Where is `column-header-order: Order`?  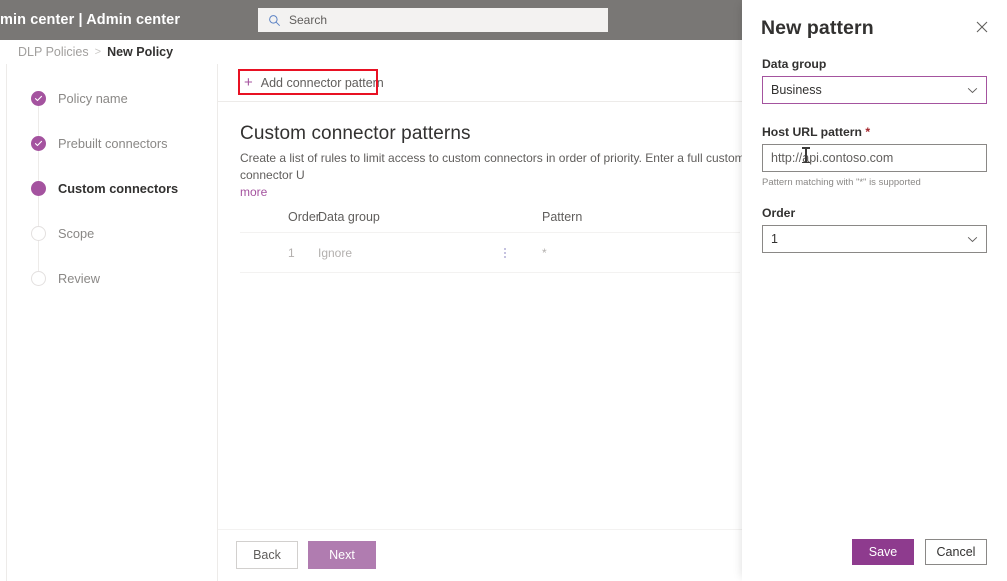
column-header-order: Order is located at coordinates (280, 217).